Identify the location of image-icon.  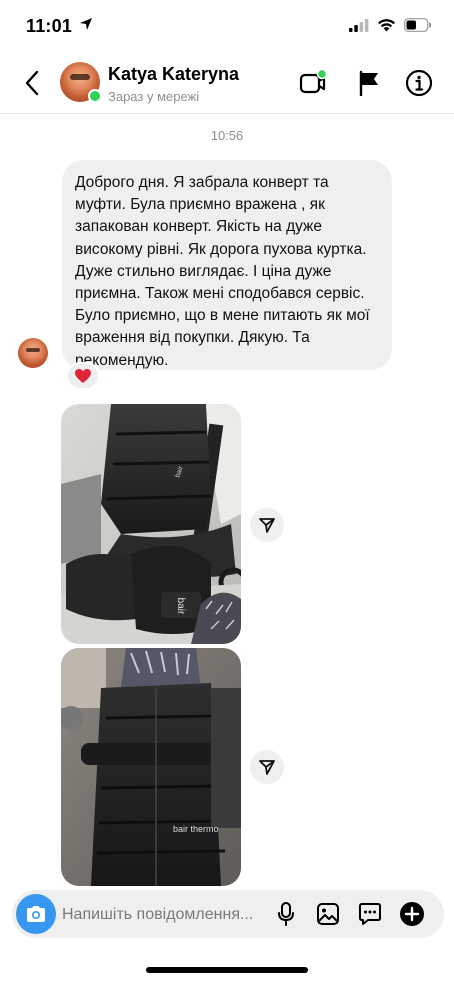
(328, 914).